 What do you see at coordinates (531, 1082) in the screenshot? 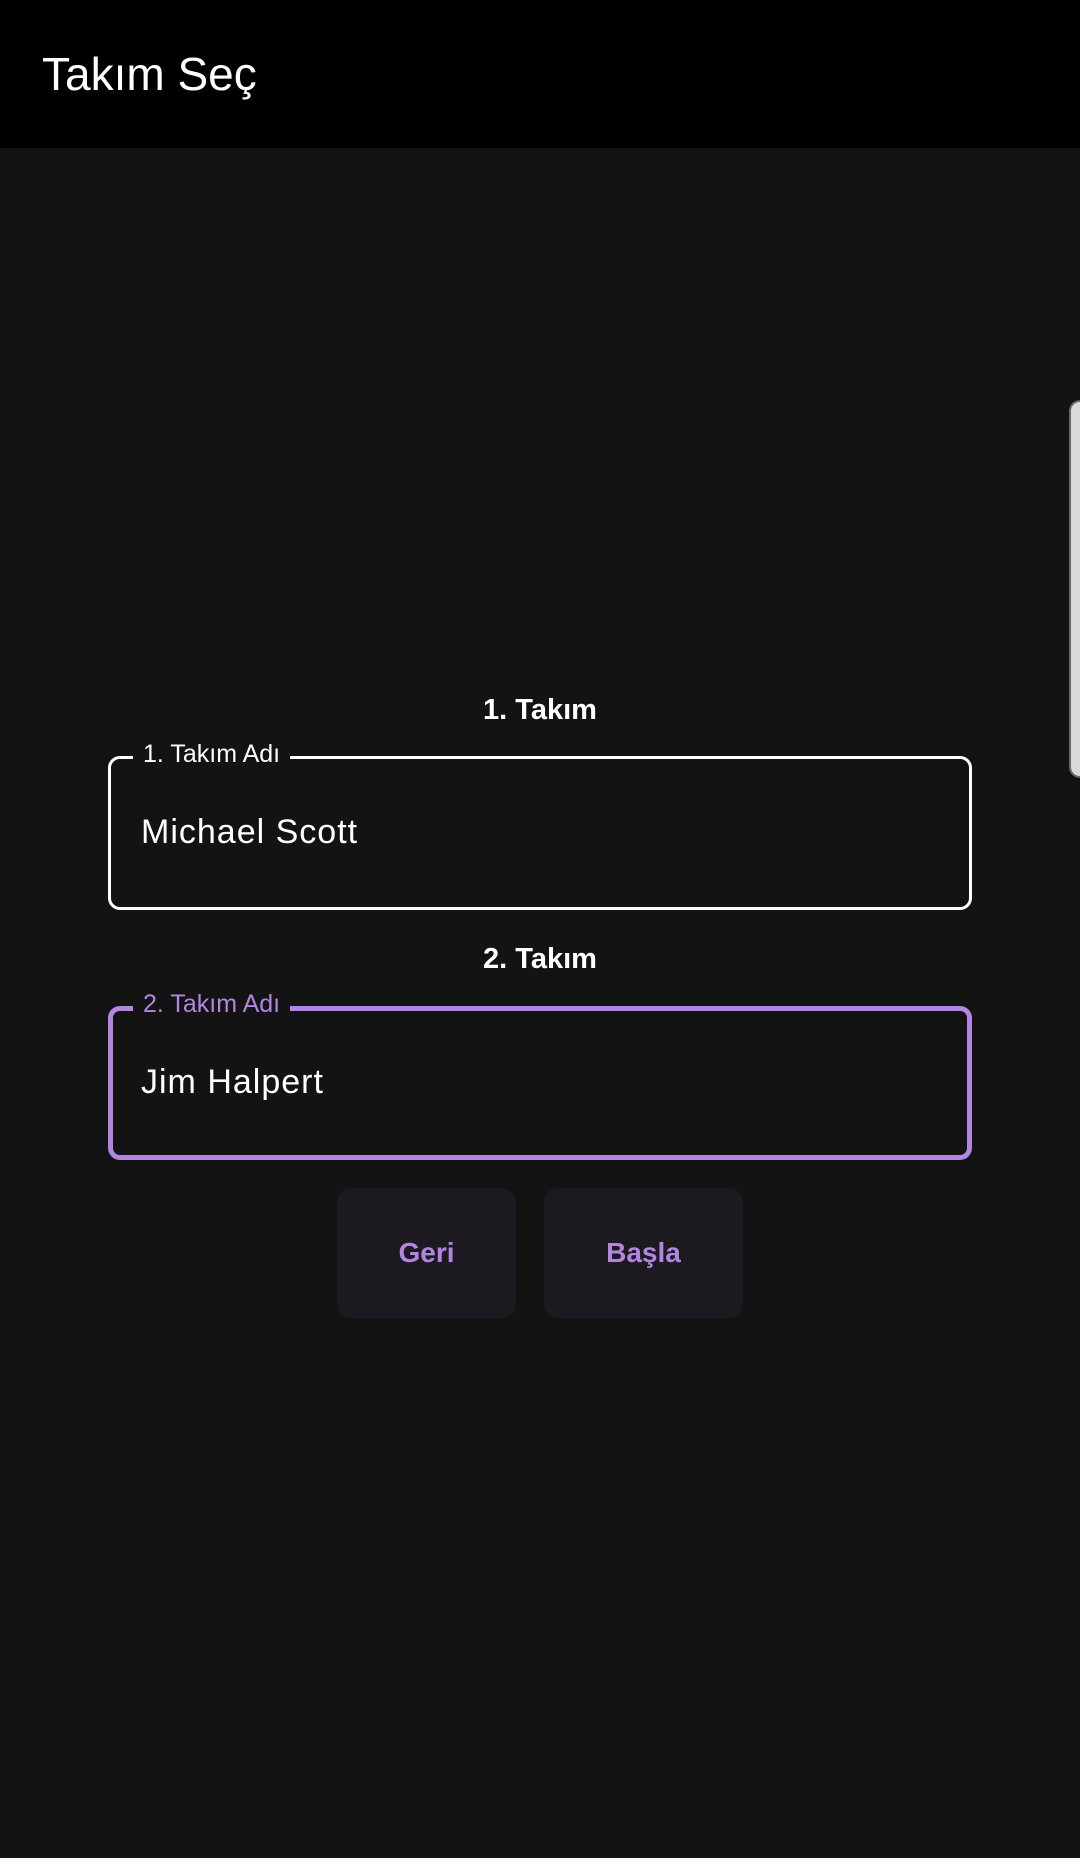
I see `team2-name-input` at bounding box center [531, 1082].